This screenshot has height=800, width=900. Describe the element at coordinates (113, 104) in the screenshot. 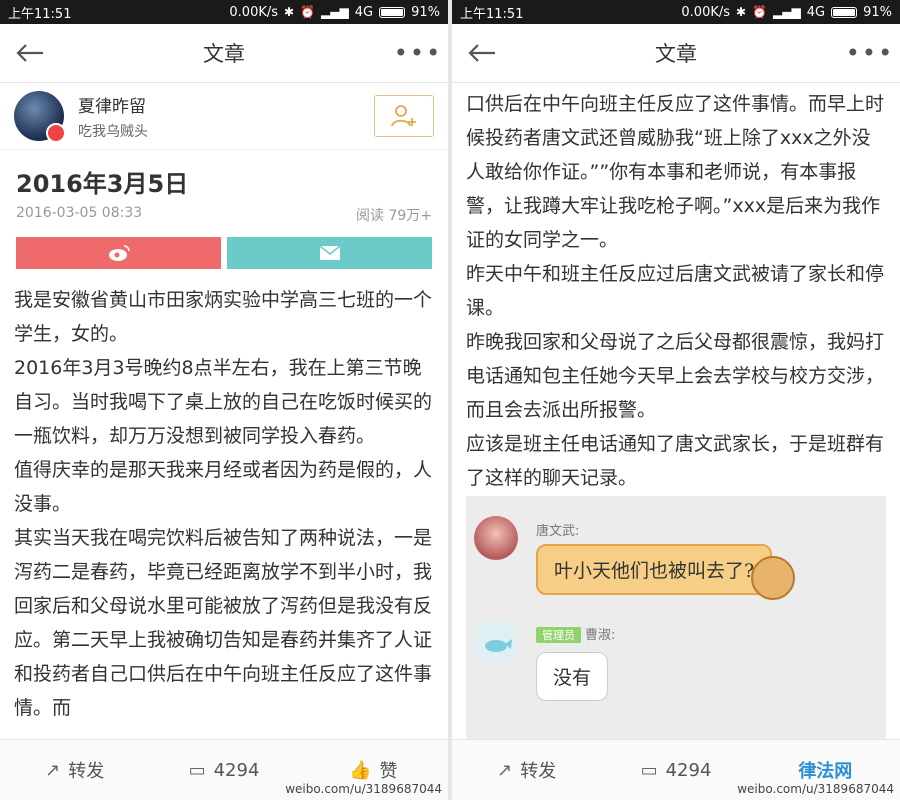

I see `author-name: 夏律昨留` at that location.